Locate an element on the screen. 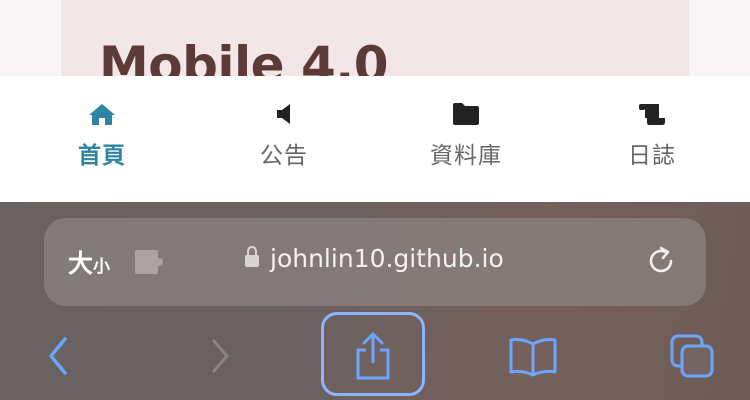 This screenshot has width=750, height=400. text-size-small: 小 is located at coordinates (102, 267).